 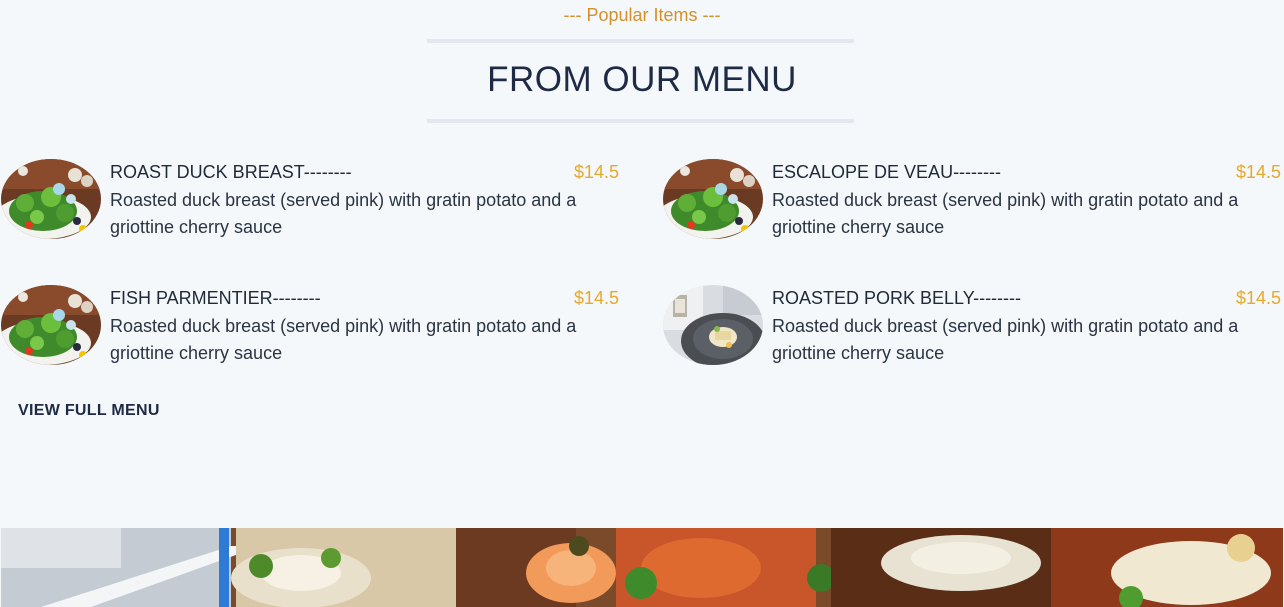 I want to click on title-rule-bottom, so click(x=640, y=121).